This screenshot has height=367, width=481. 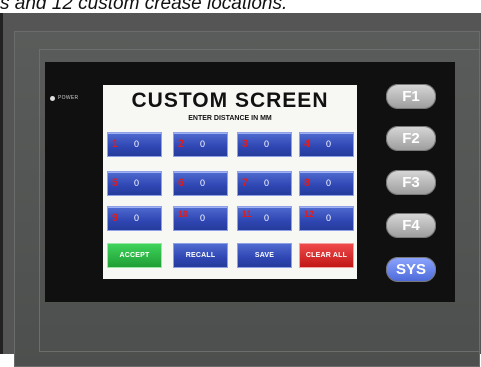 I want to click on crease-button-7: 7 0, so click(x=264, y=183).